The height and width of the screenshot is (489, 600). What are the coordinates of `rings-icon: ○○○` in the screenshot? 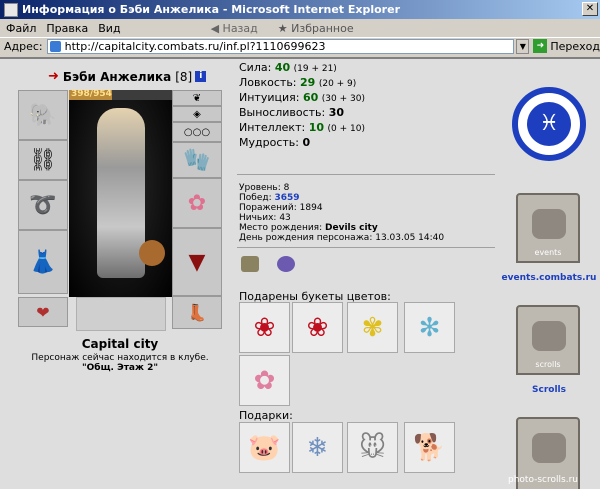 It's located at (197, 132).